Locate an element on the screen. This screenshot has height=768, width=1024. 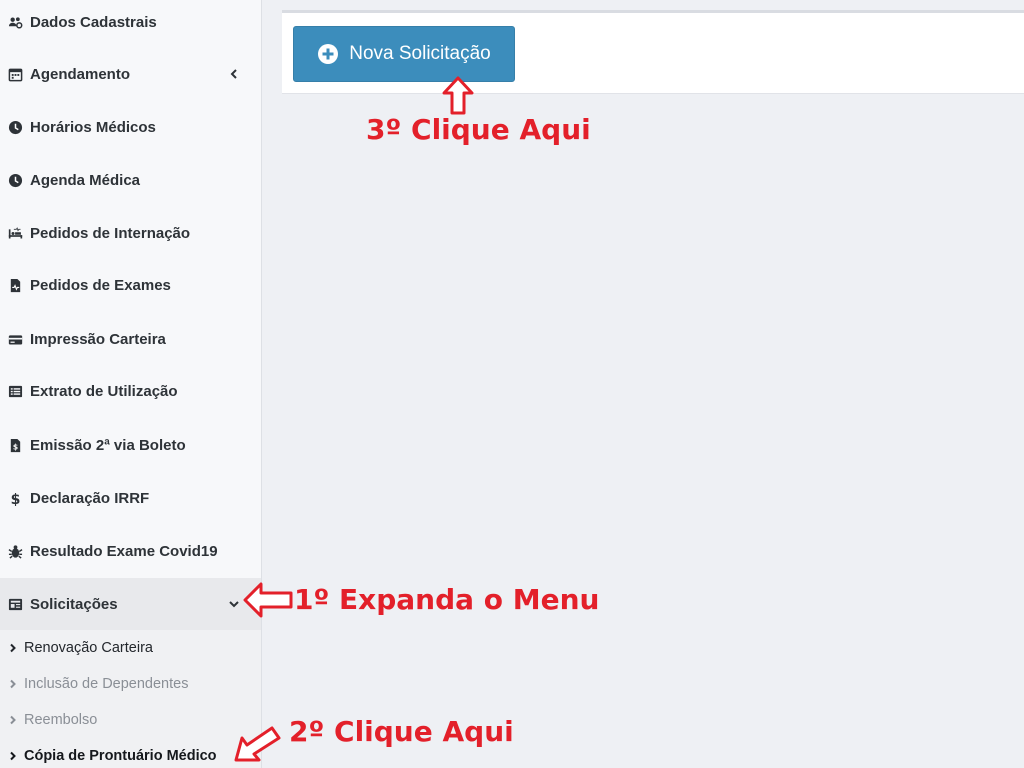
sidebar-item-resultado-covid19: Resultado Exame Covid19 is located at coordinates (130, 551).